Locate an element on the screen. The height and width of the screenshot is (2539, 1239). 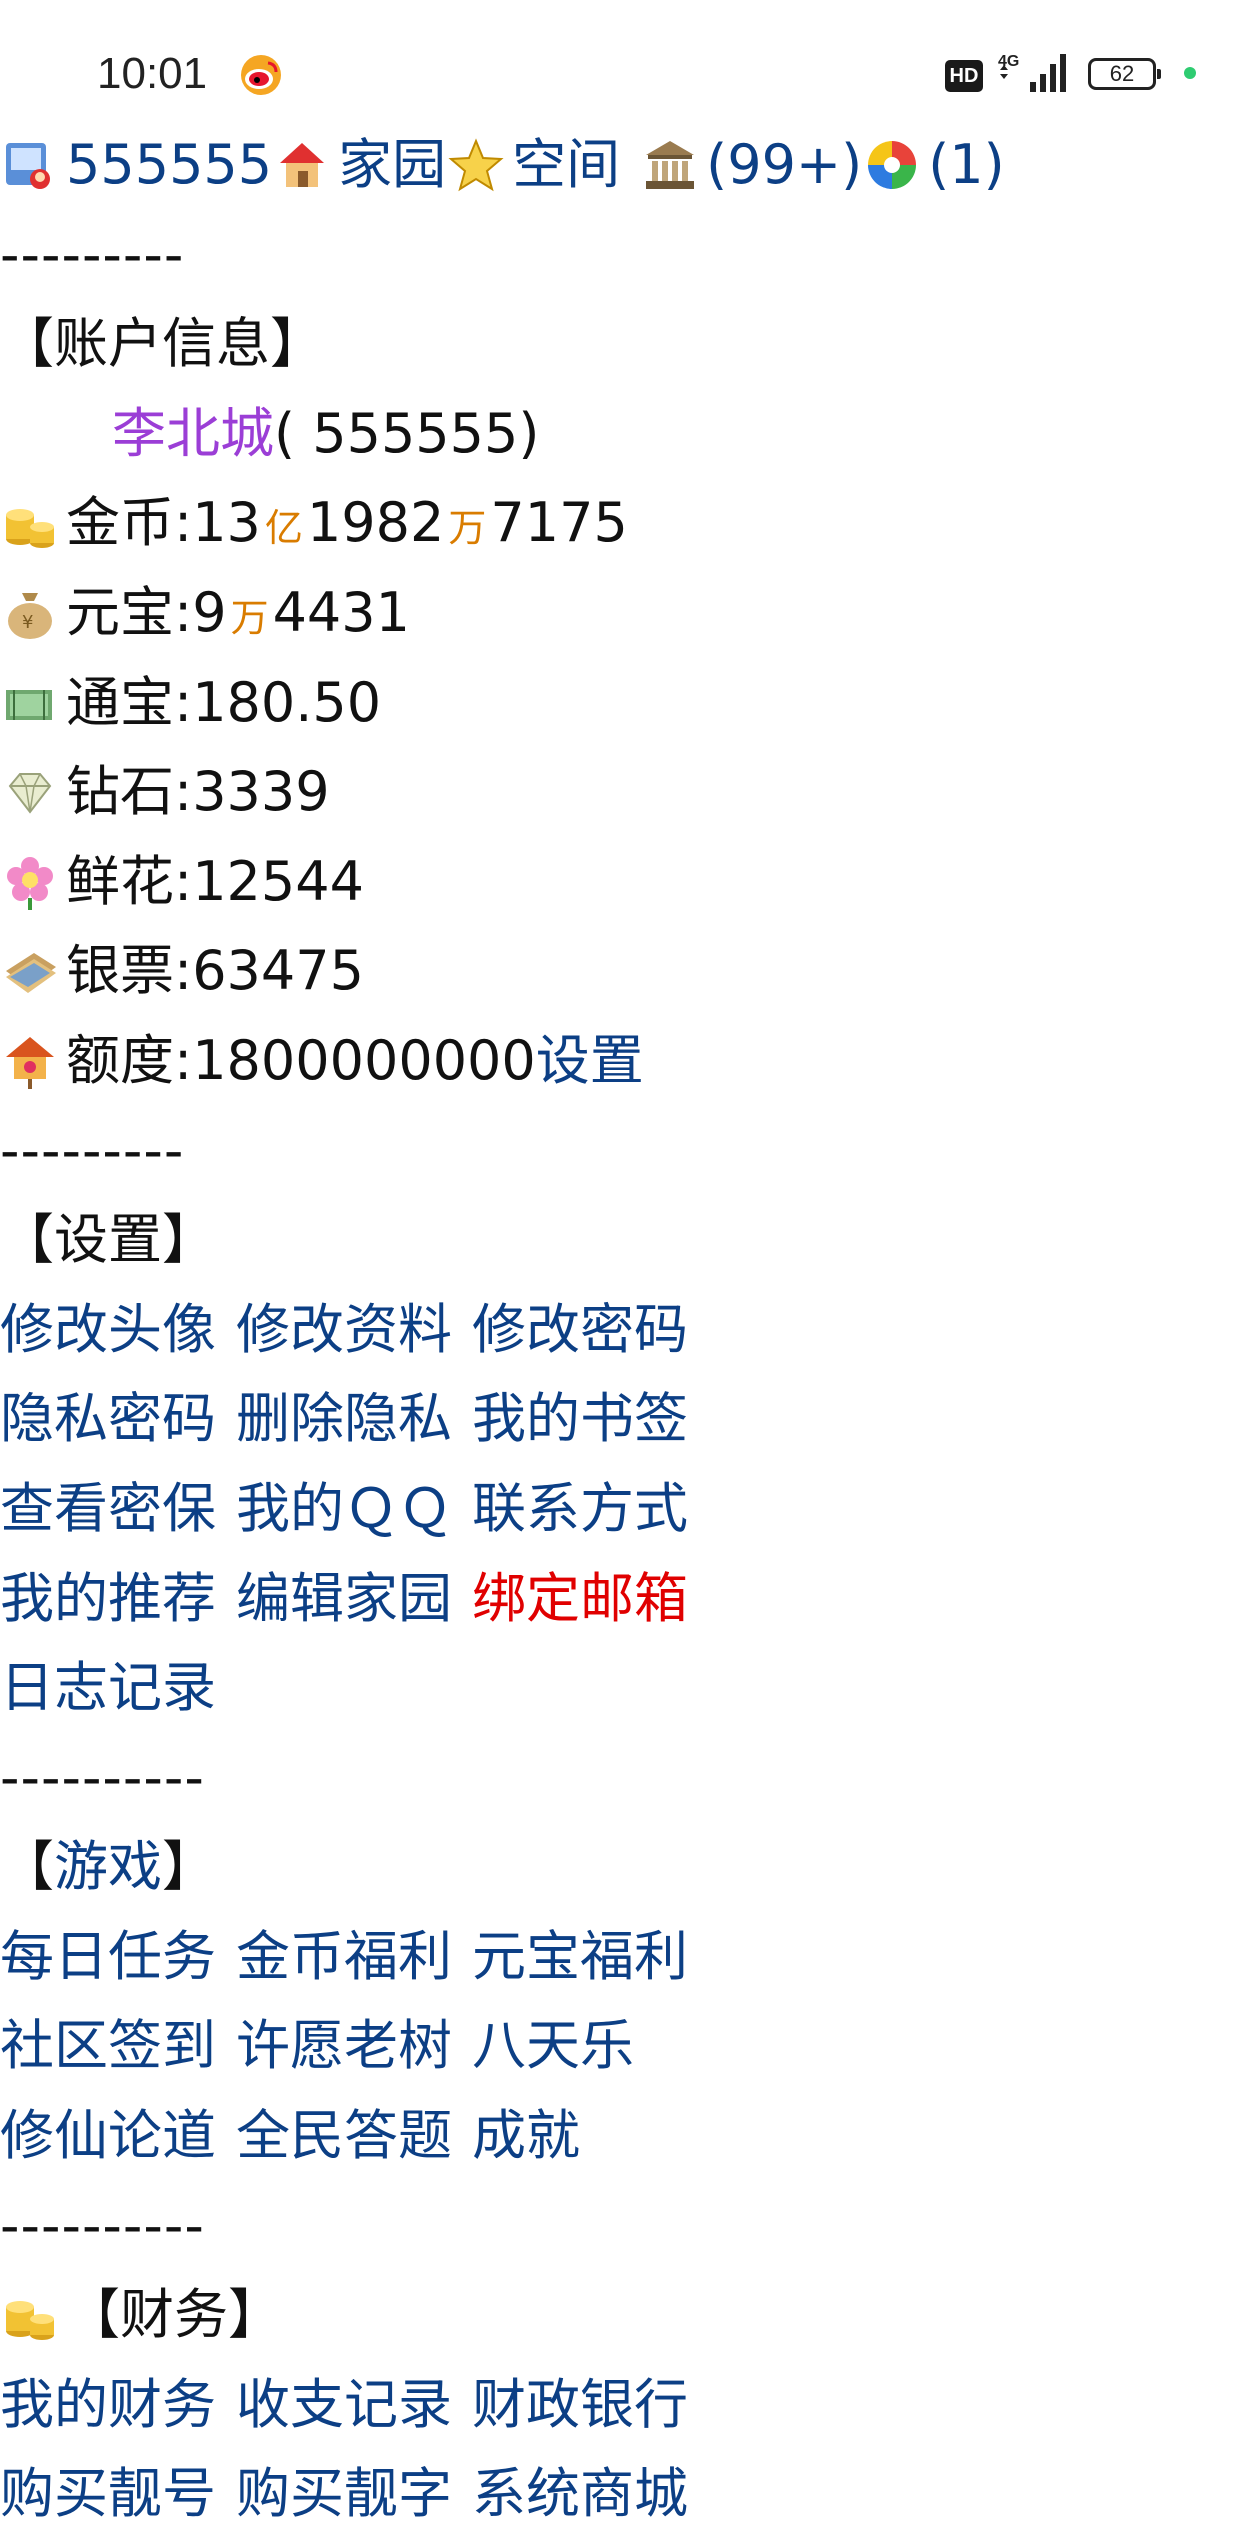
eight-days-link: 八天乐 is located at coordinates (553, 2046).